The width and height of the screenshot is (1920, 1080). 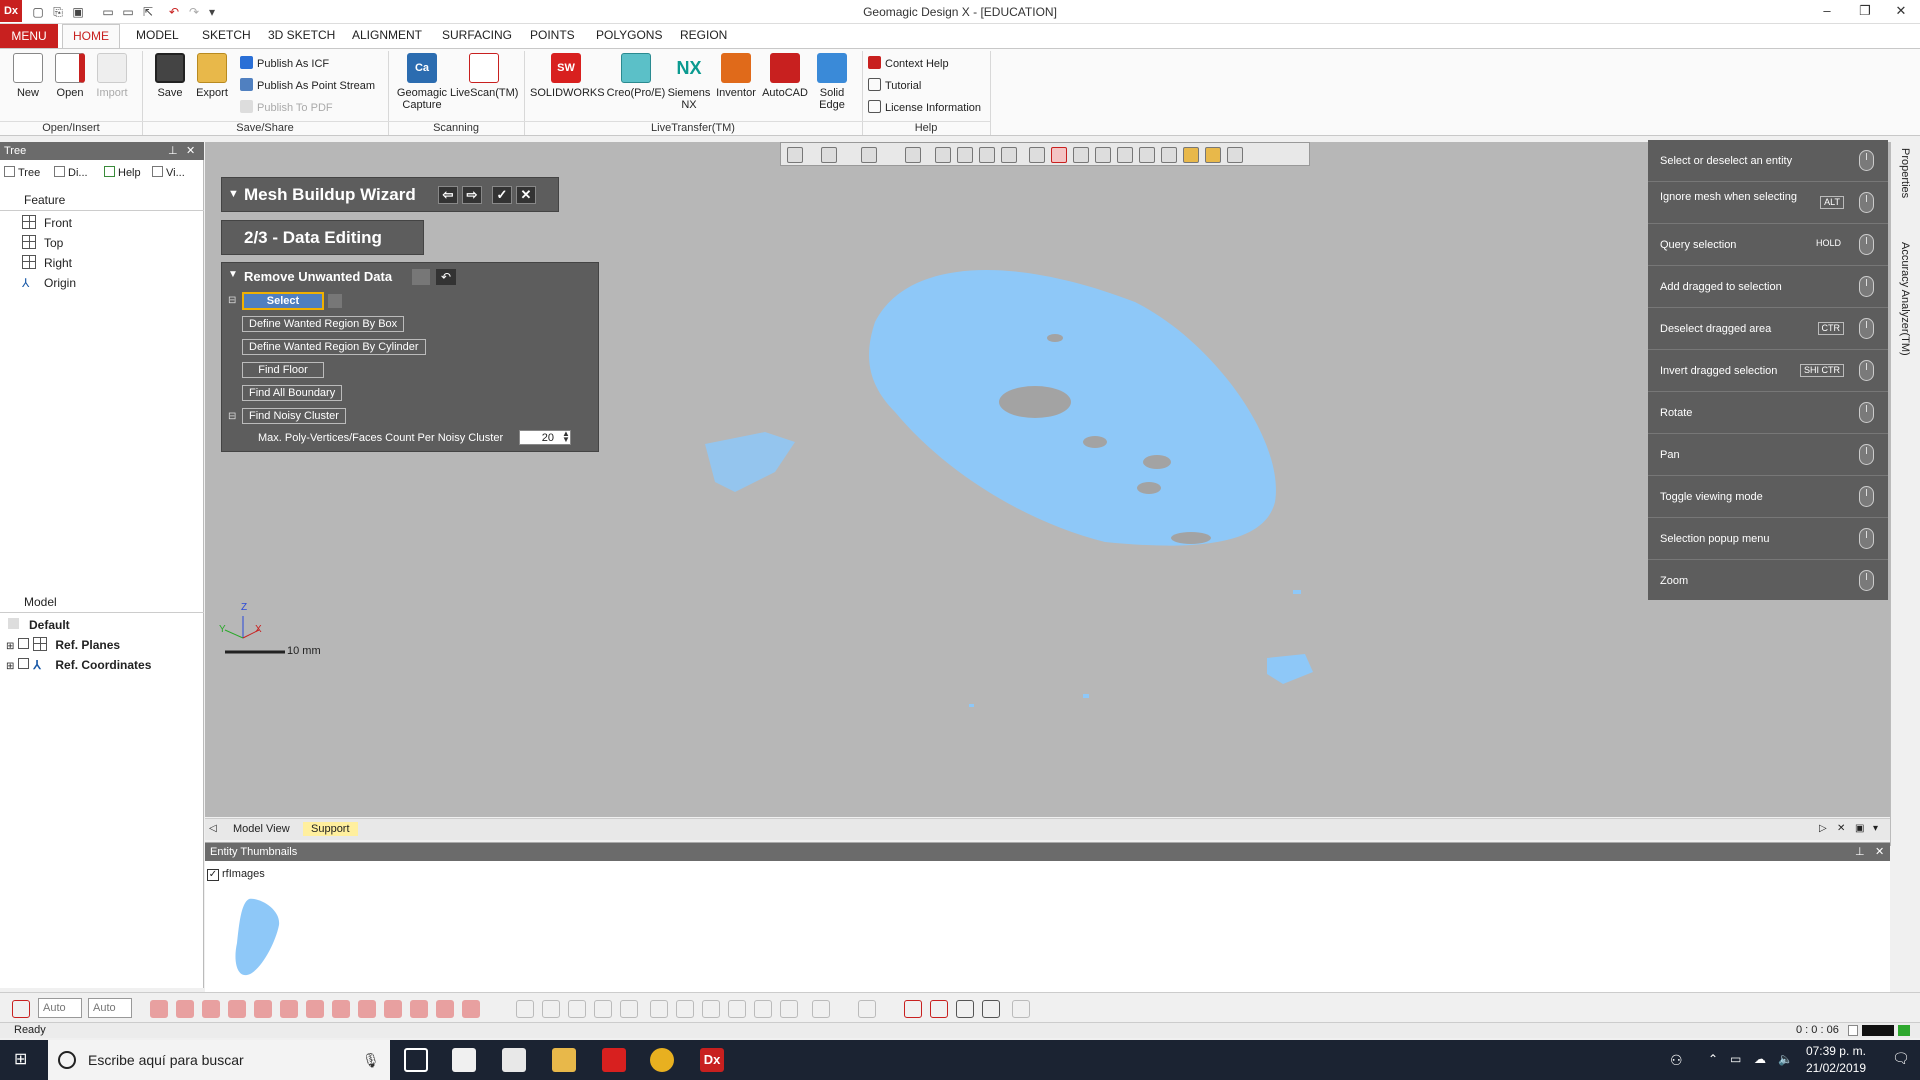 I want to click on filter-plane-icon, so click(x=393, y=1009).